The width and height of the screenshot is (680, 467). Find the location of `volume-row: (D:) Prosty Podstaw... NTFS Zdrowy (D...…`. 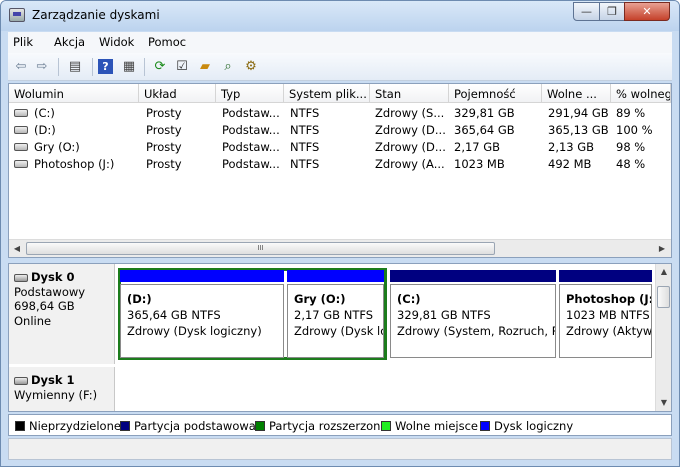

volume-row: (D:) Prosty Podstaw... NTFS Zdrowy (D...… is located at coordinates (340, 129).